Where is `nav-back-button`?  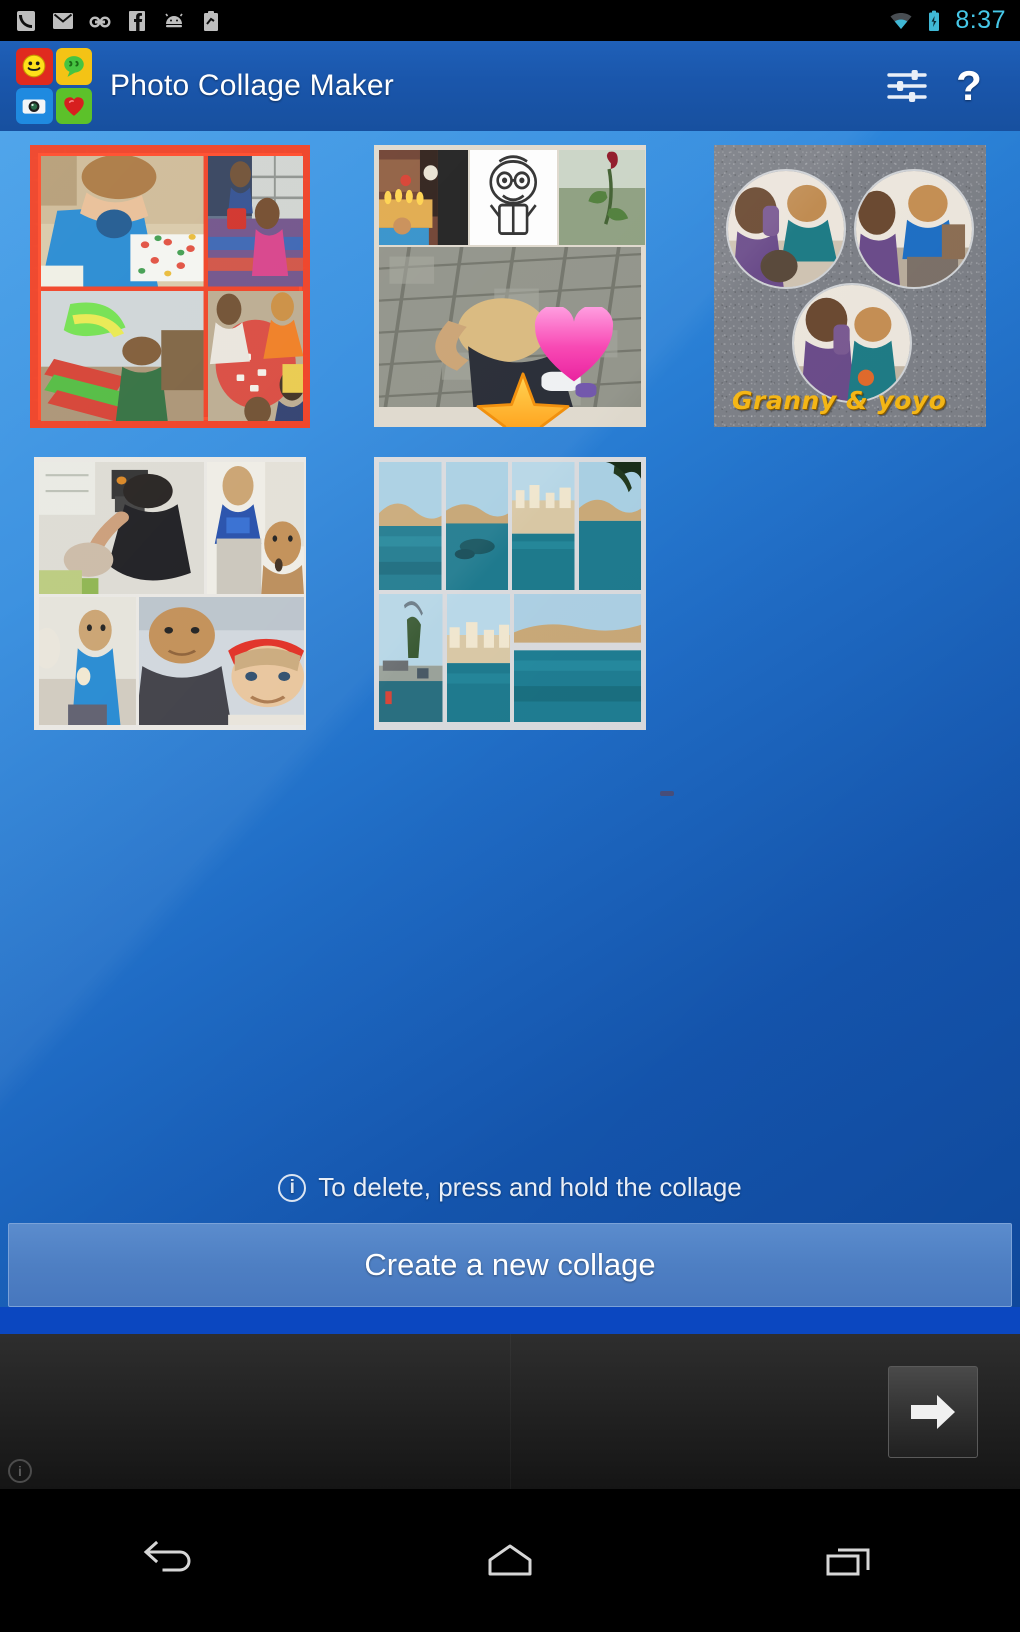 nav-back-button is located at coordinates (170, 1561).